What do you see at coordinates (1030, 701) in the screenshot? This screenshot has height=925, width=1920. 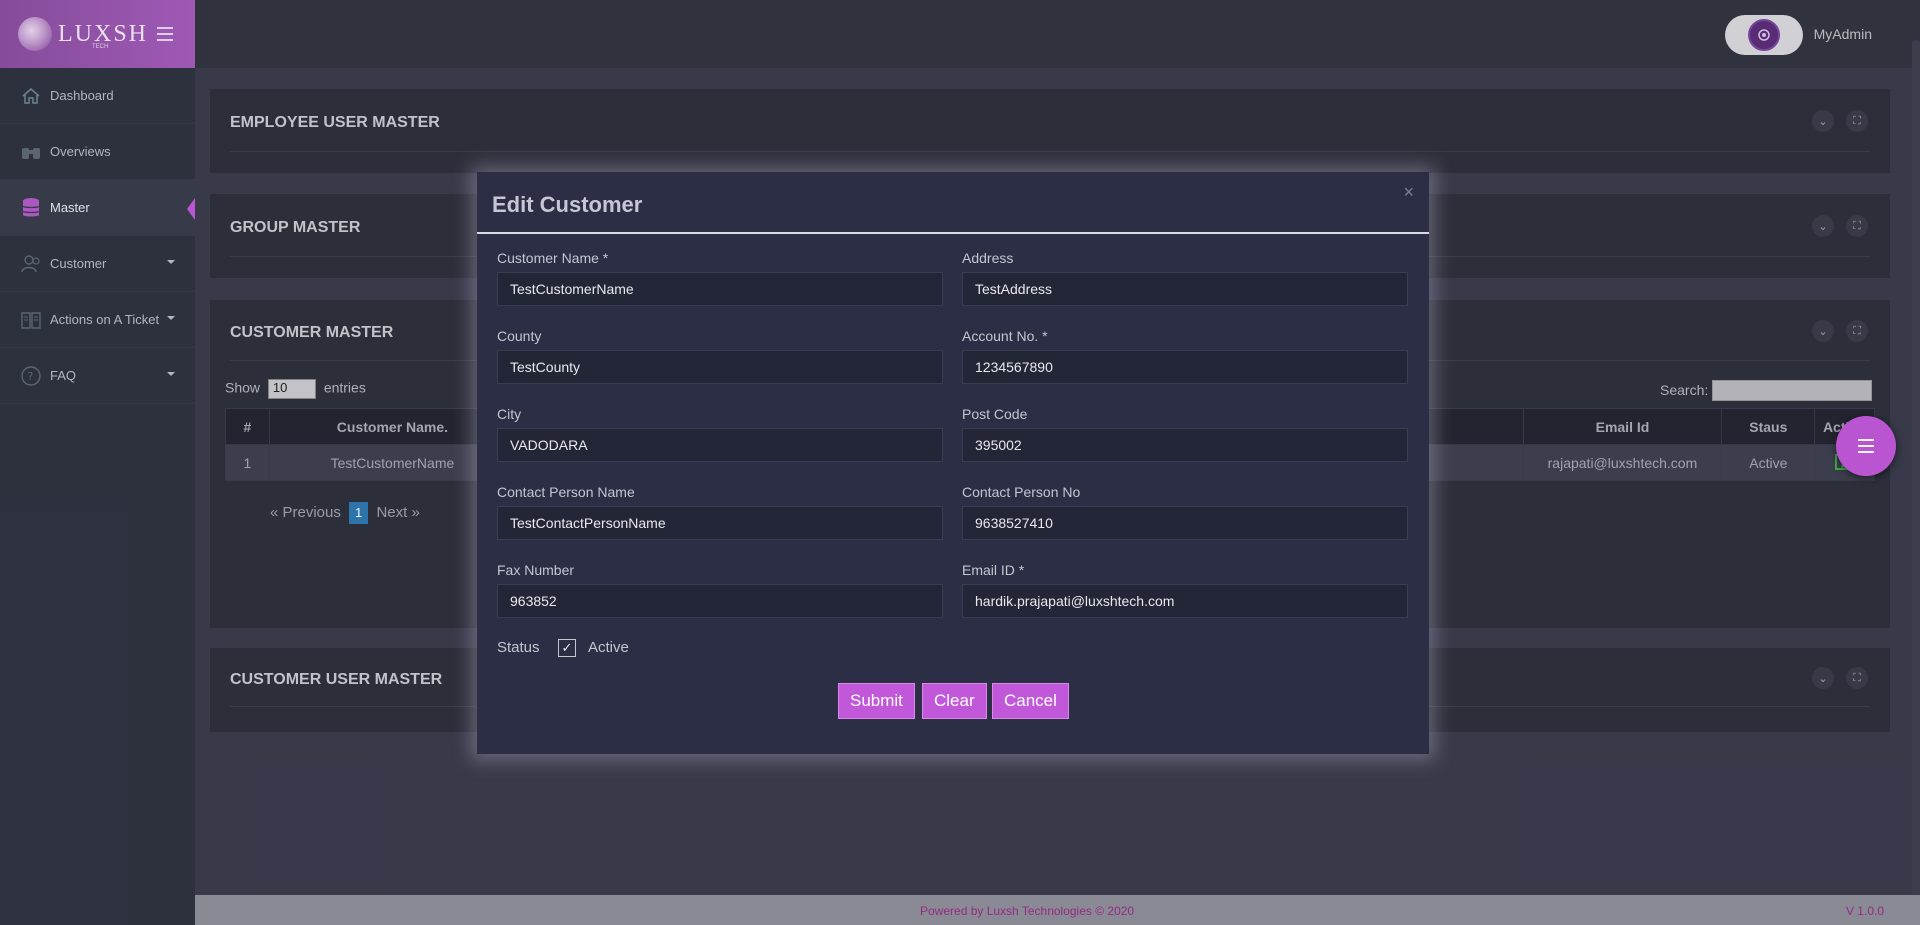 I see `cancel-button: Cancel` at bounding box center [1030, 701].